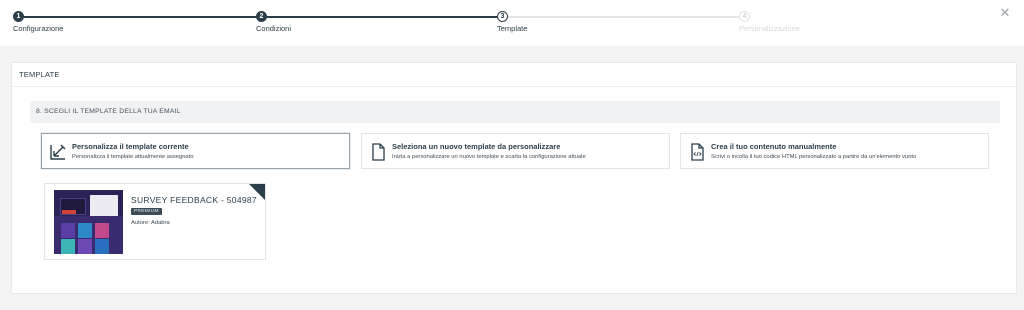 The height and width of the screenshot is (310, 1024). What do you see at coordinates (697, 152) in the screenshot?
I see `code-document-icon` at bounding box center [697, 152].